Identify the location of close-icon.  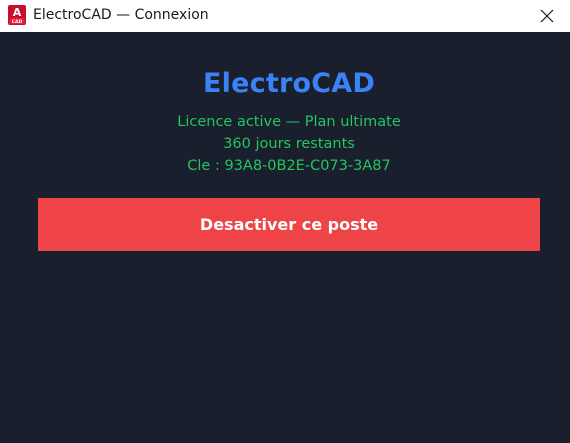
(547, 16).